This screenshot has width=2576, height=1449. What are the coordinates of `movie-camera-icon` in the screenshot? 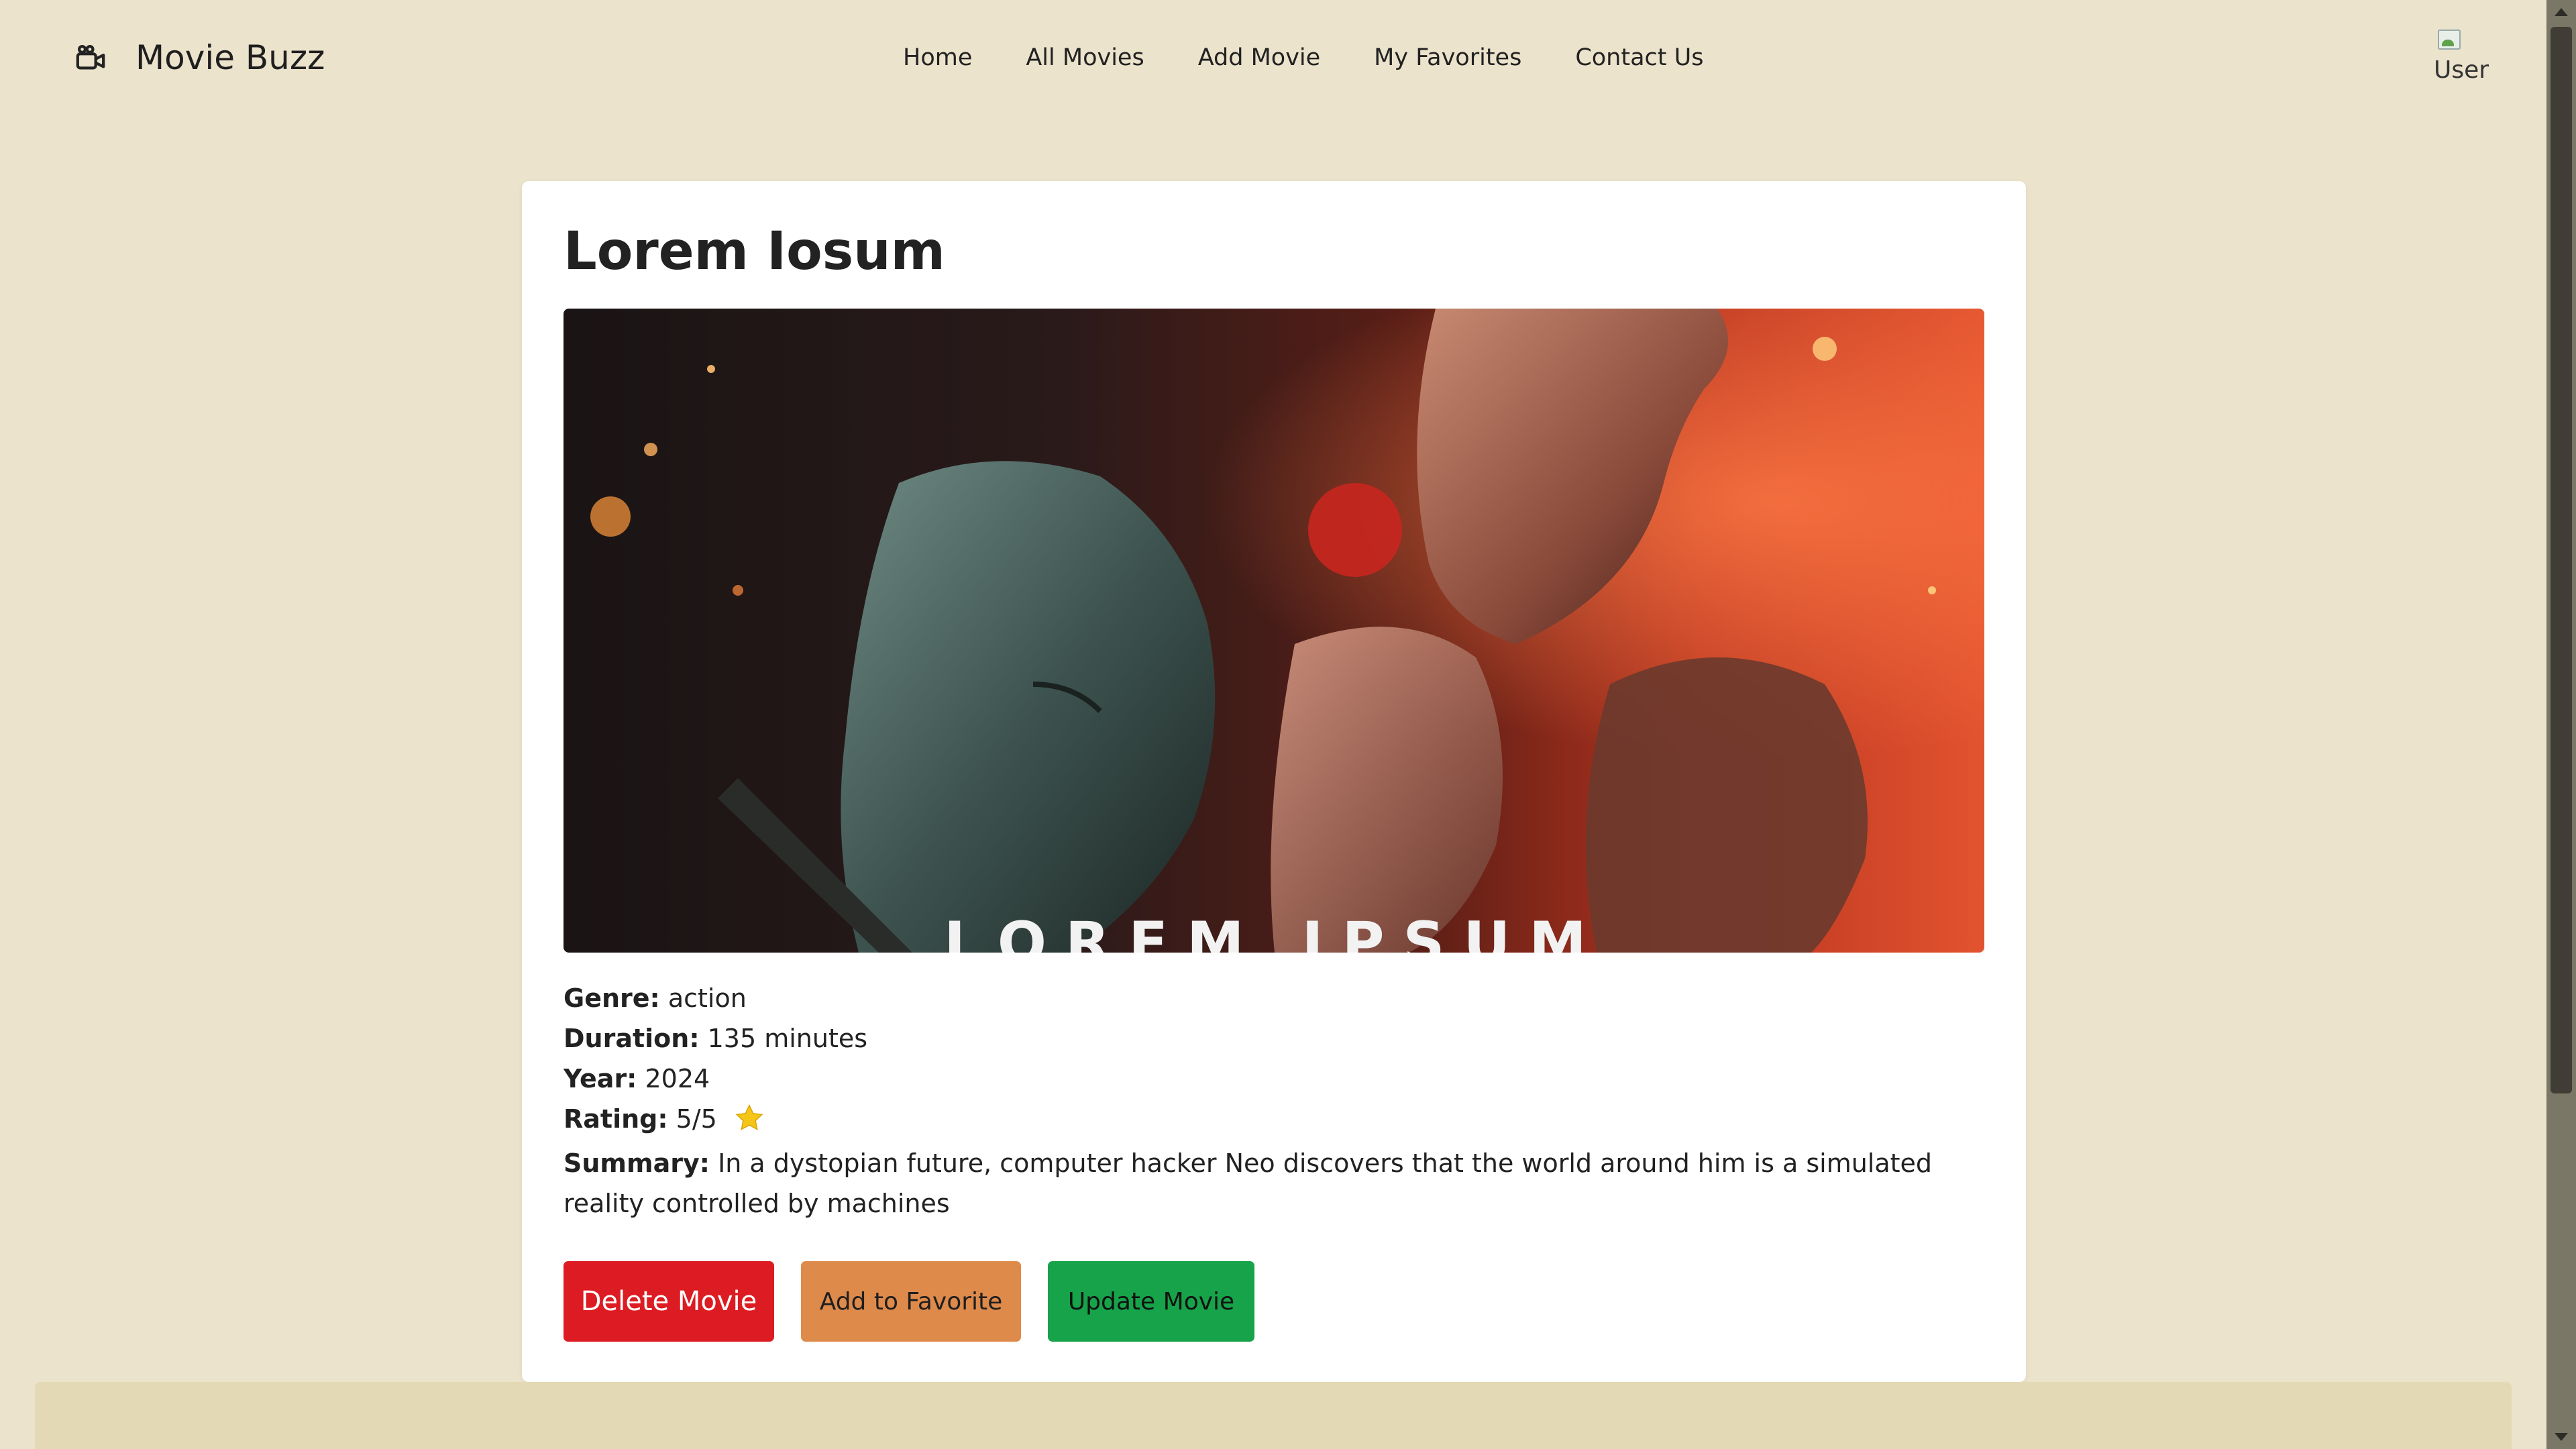 It's located at (90, 57).